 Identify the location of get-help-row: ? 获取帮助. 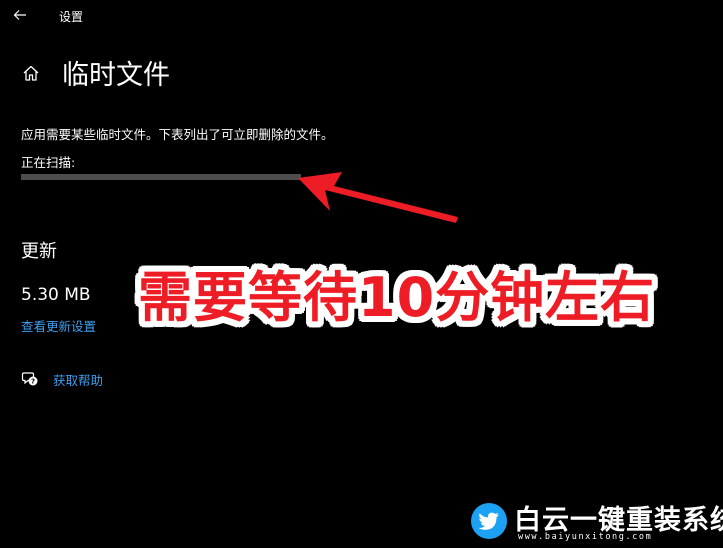
(61, 379).